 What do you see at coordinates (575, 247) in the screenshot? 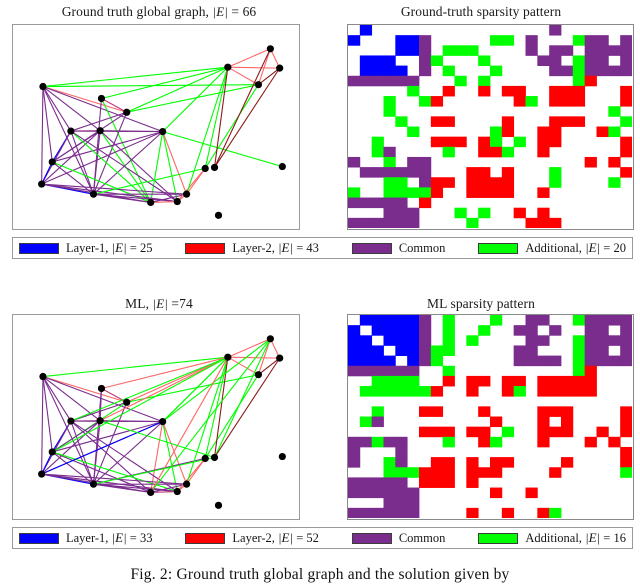
I see `legend-label-additional: Additional, |E| = 20` at bounding box center [575, 247].